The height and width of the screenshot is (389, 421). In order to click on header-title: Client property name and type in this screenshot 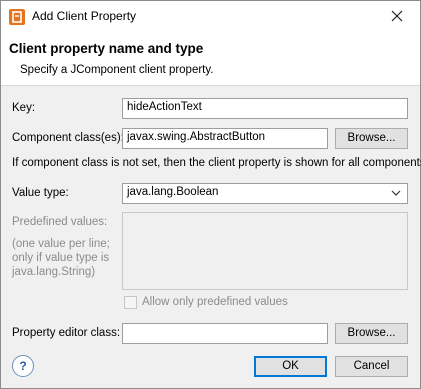, I will do `click(106, 48)`.